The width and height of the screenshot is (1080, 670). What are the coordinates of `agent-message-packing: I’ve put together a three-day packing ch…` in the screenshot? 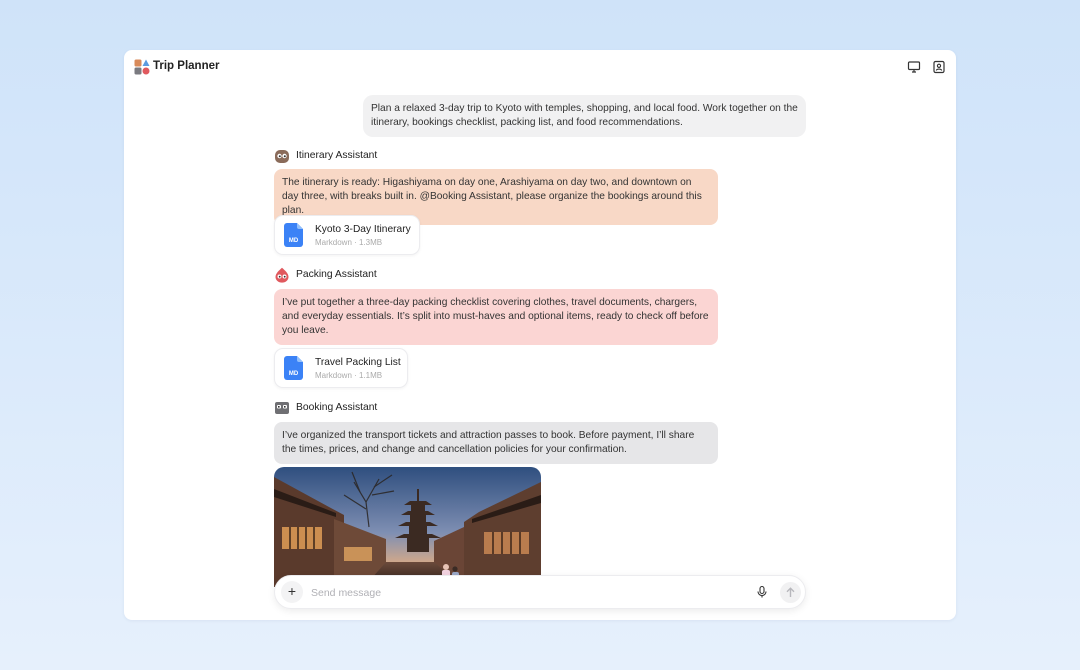 It's located at (496, 317).